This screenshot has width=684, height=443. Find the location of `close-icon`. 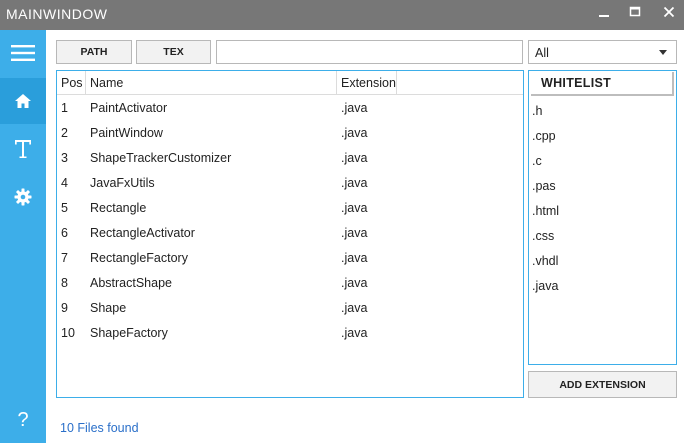

close-icon is located at coordinates (669, 14).